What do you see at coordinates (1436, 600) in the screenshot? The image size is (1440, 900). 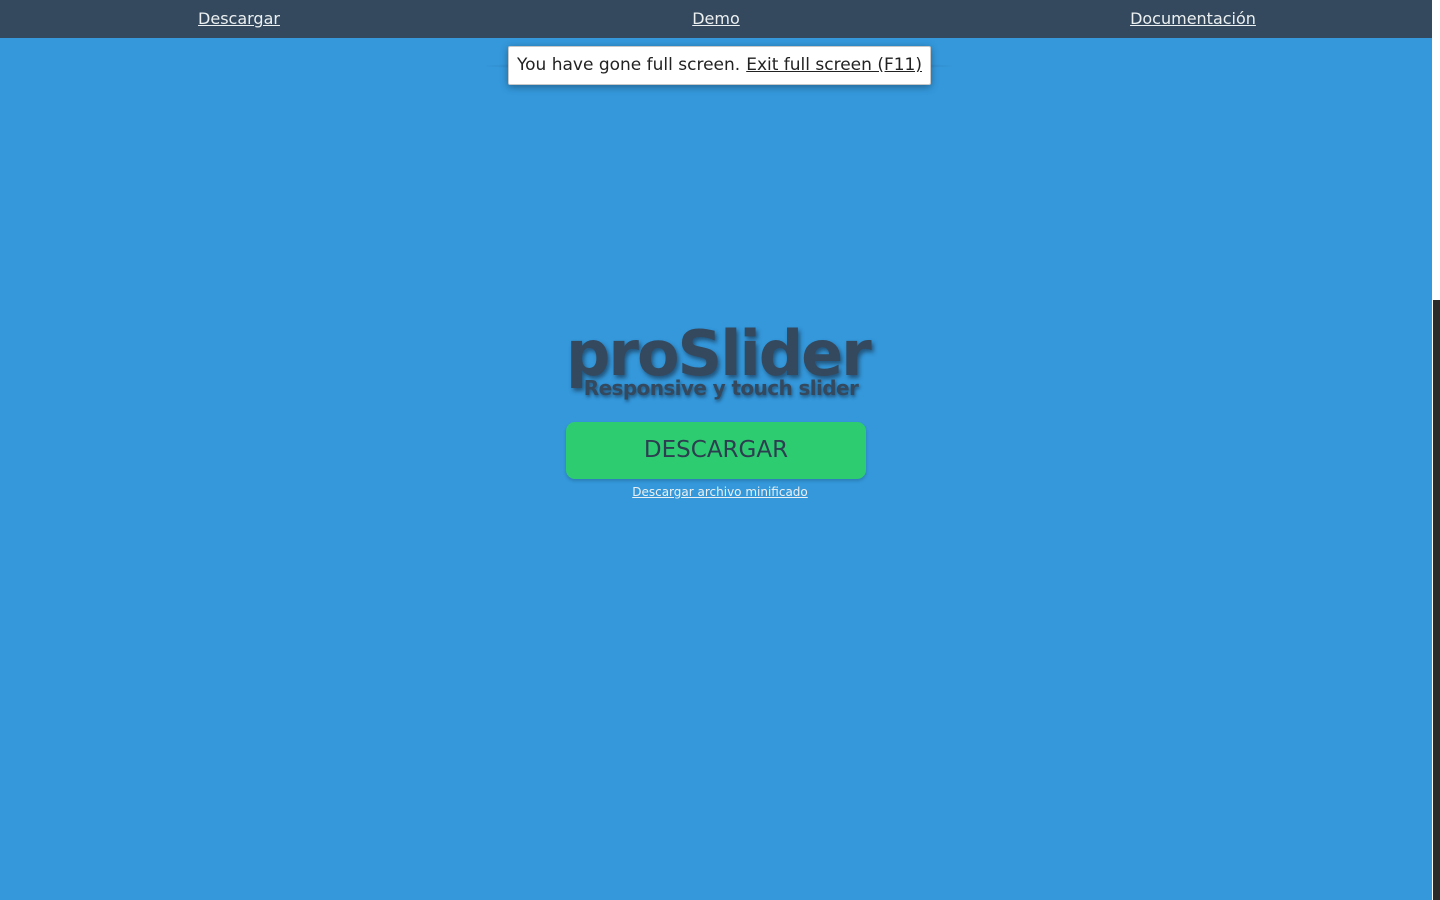 I see `scrollbar-thumb` at bounding box center [1436, 600].